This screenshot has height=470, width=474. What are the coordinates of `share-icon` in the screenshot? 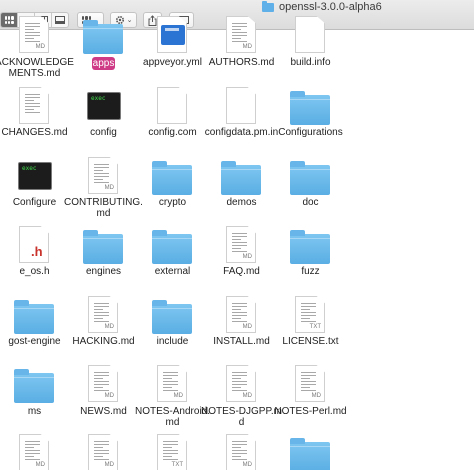 It's located at (152, 20).